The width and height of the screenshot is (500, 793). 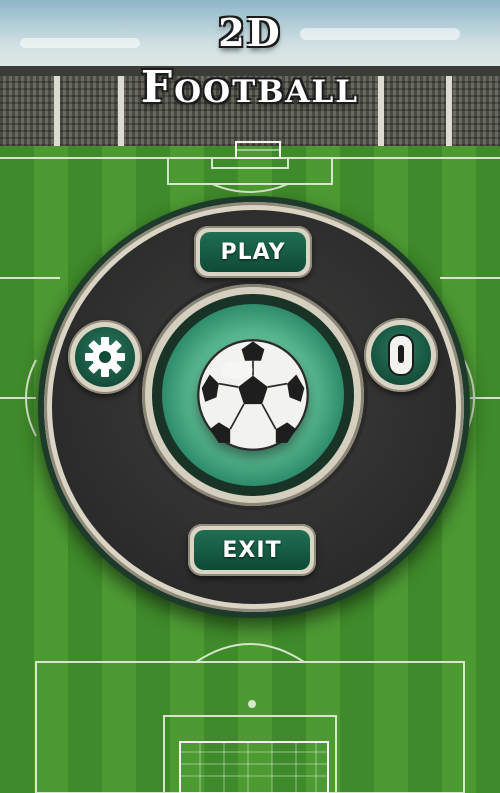 What do you see at coordinates (250, 32) in the screenshot?
I see `game-title-2d: 2D` at bounding box center [250, 32].